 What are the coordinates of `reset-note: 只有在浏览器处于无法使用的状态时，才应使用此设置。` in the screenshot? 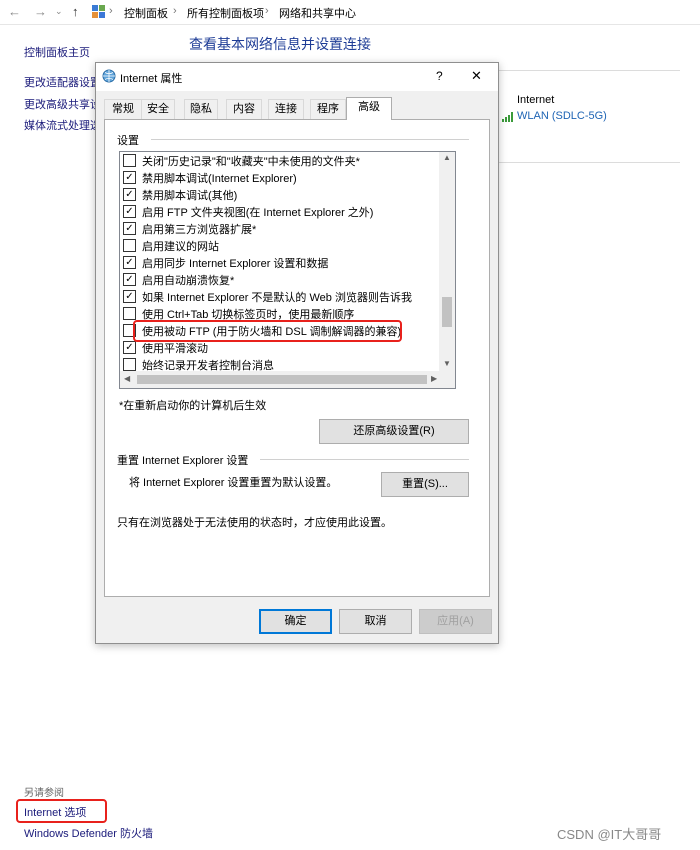 It's located at (254, 523).